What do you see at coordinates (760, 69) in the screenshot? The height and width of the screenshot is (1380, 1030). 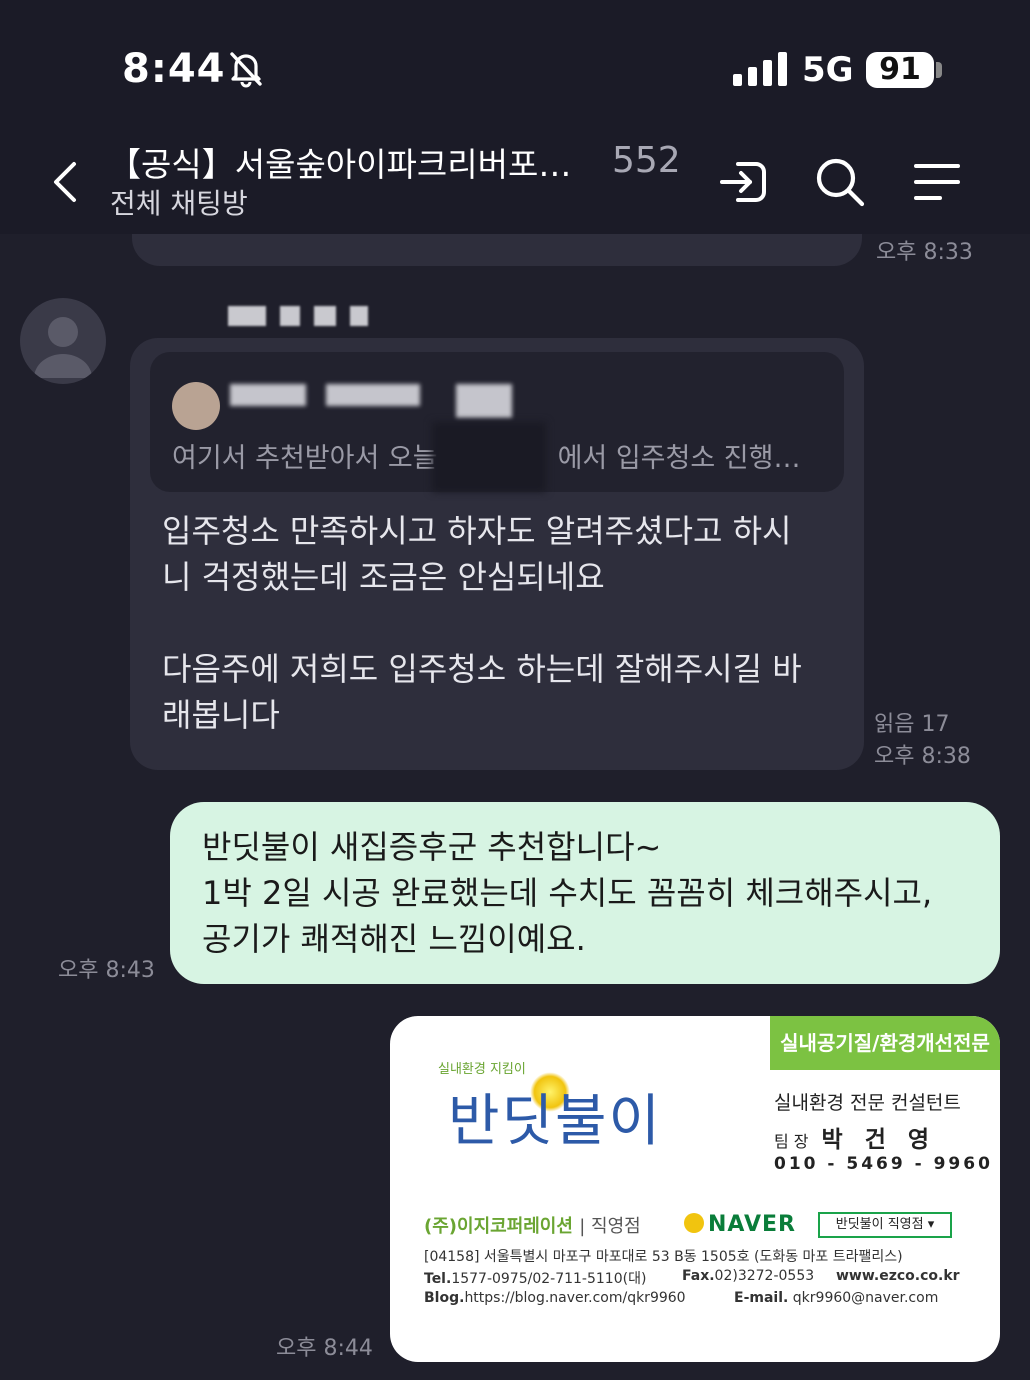 I see `signal-icon` at bounding box center [760, 69].